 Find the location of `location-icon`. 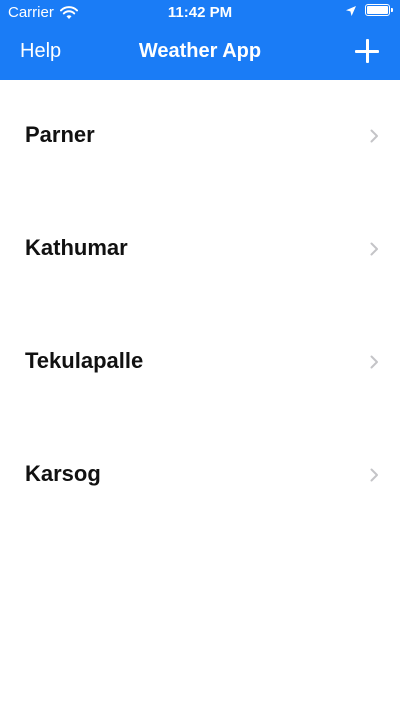

location-icon is located at coordinates (351, 10).